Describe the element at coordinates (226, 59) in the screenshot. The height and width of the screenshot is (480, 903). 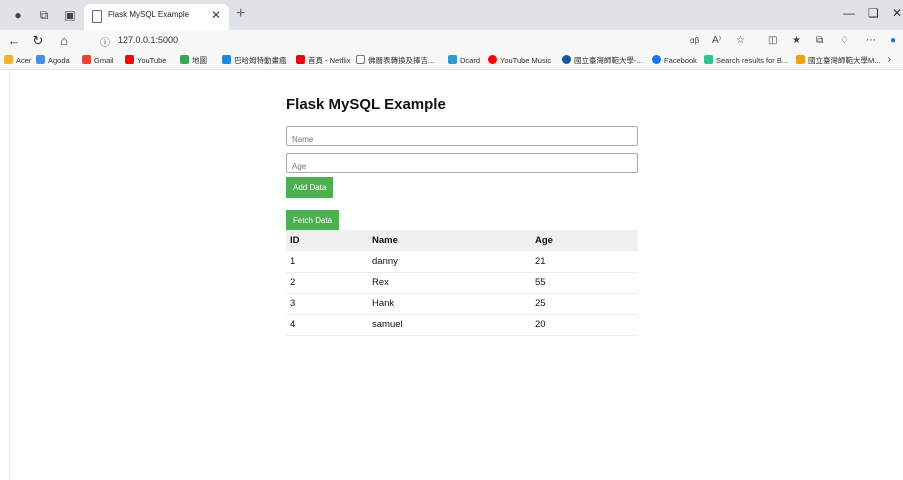
I see `bahamut-icon` at that location.